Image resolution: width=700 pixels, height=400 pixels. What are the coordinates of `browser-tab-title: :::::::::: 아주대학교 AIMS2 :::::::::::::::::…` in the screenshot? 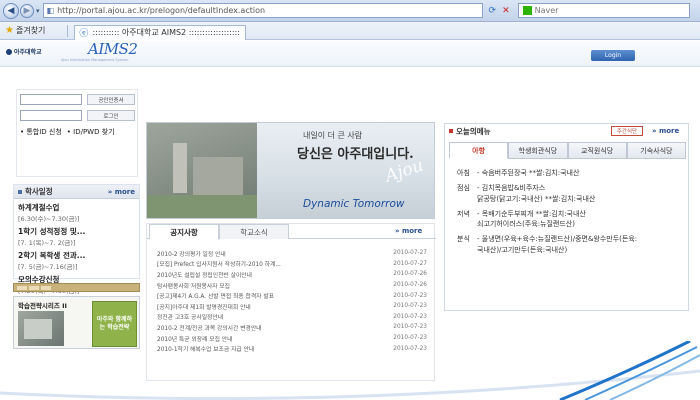 It's located at (166, 32).